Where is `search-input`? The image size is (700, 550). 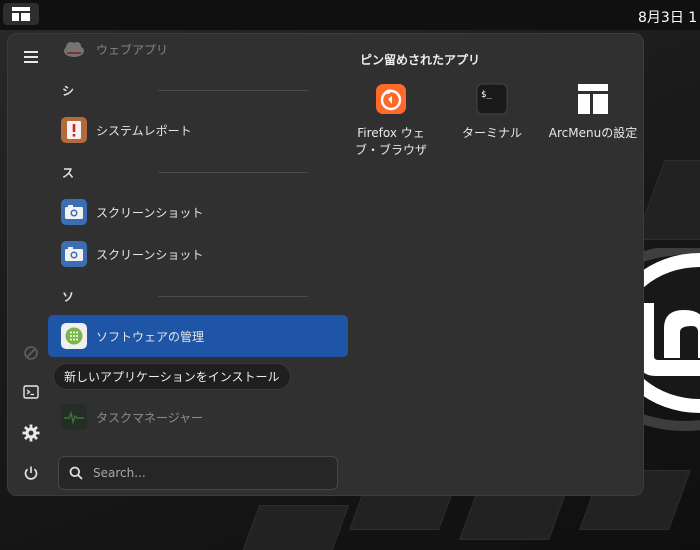
search-input is located at coordinates (208, 473).